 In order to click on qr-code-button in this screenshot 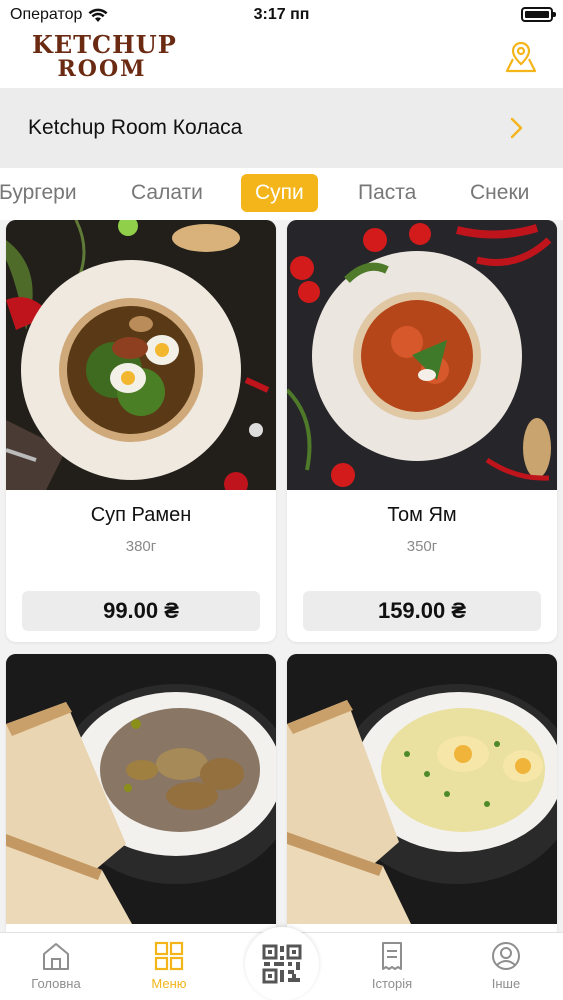, I will do `click(282, 963)`.